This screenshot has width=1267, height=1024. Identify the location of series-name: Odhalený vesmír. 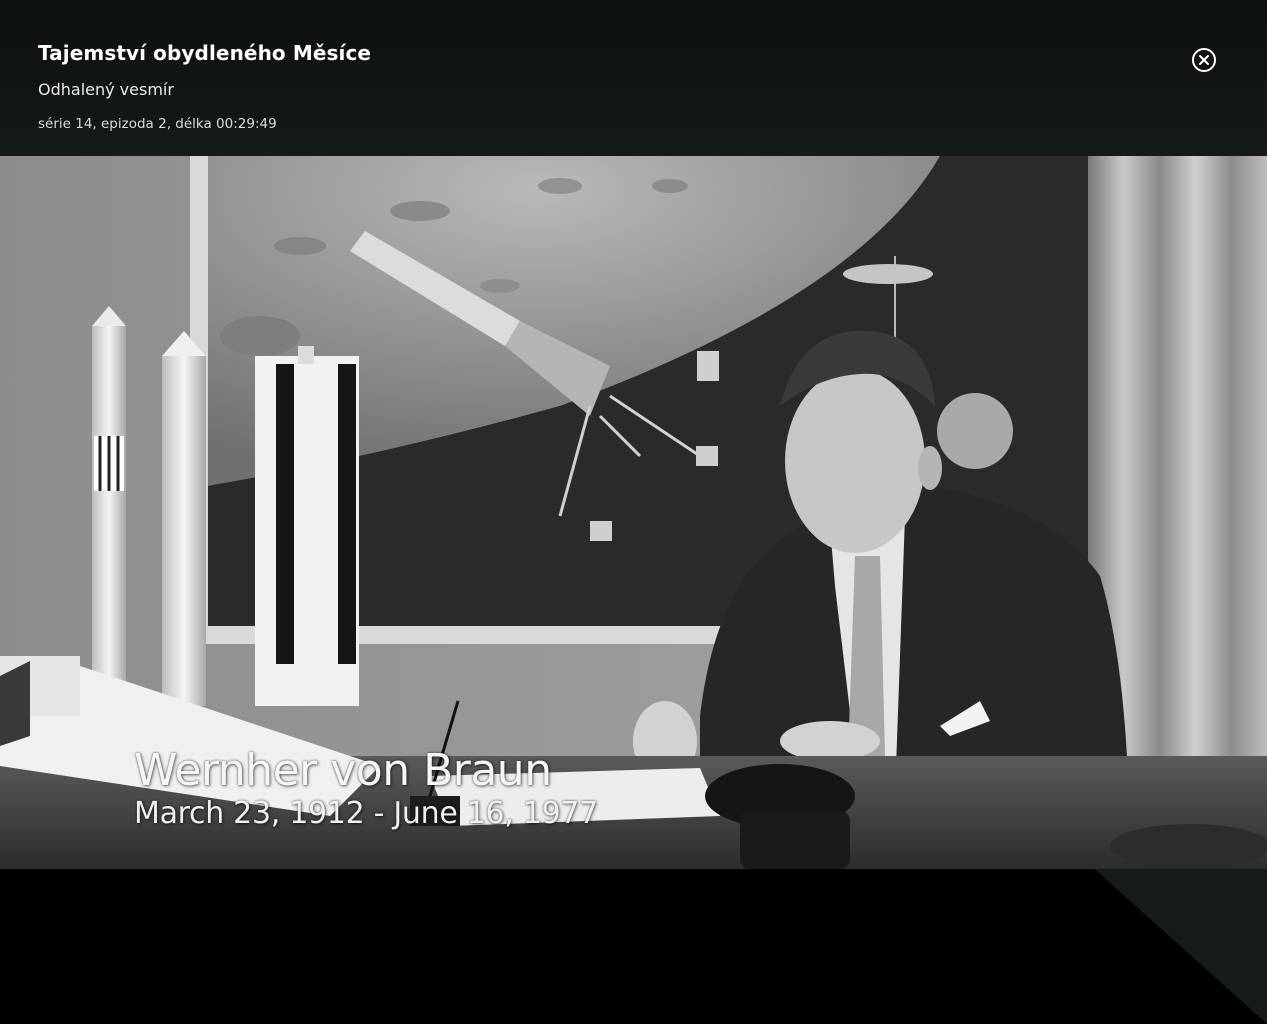
(106, 89).